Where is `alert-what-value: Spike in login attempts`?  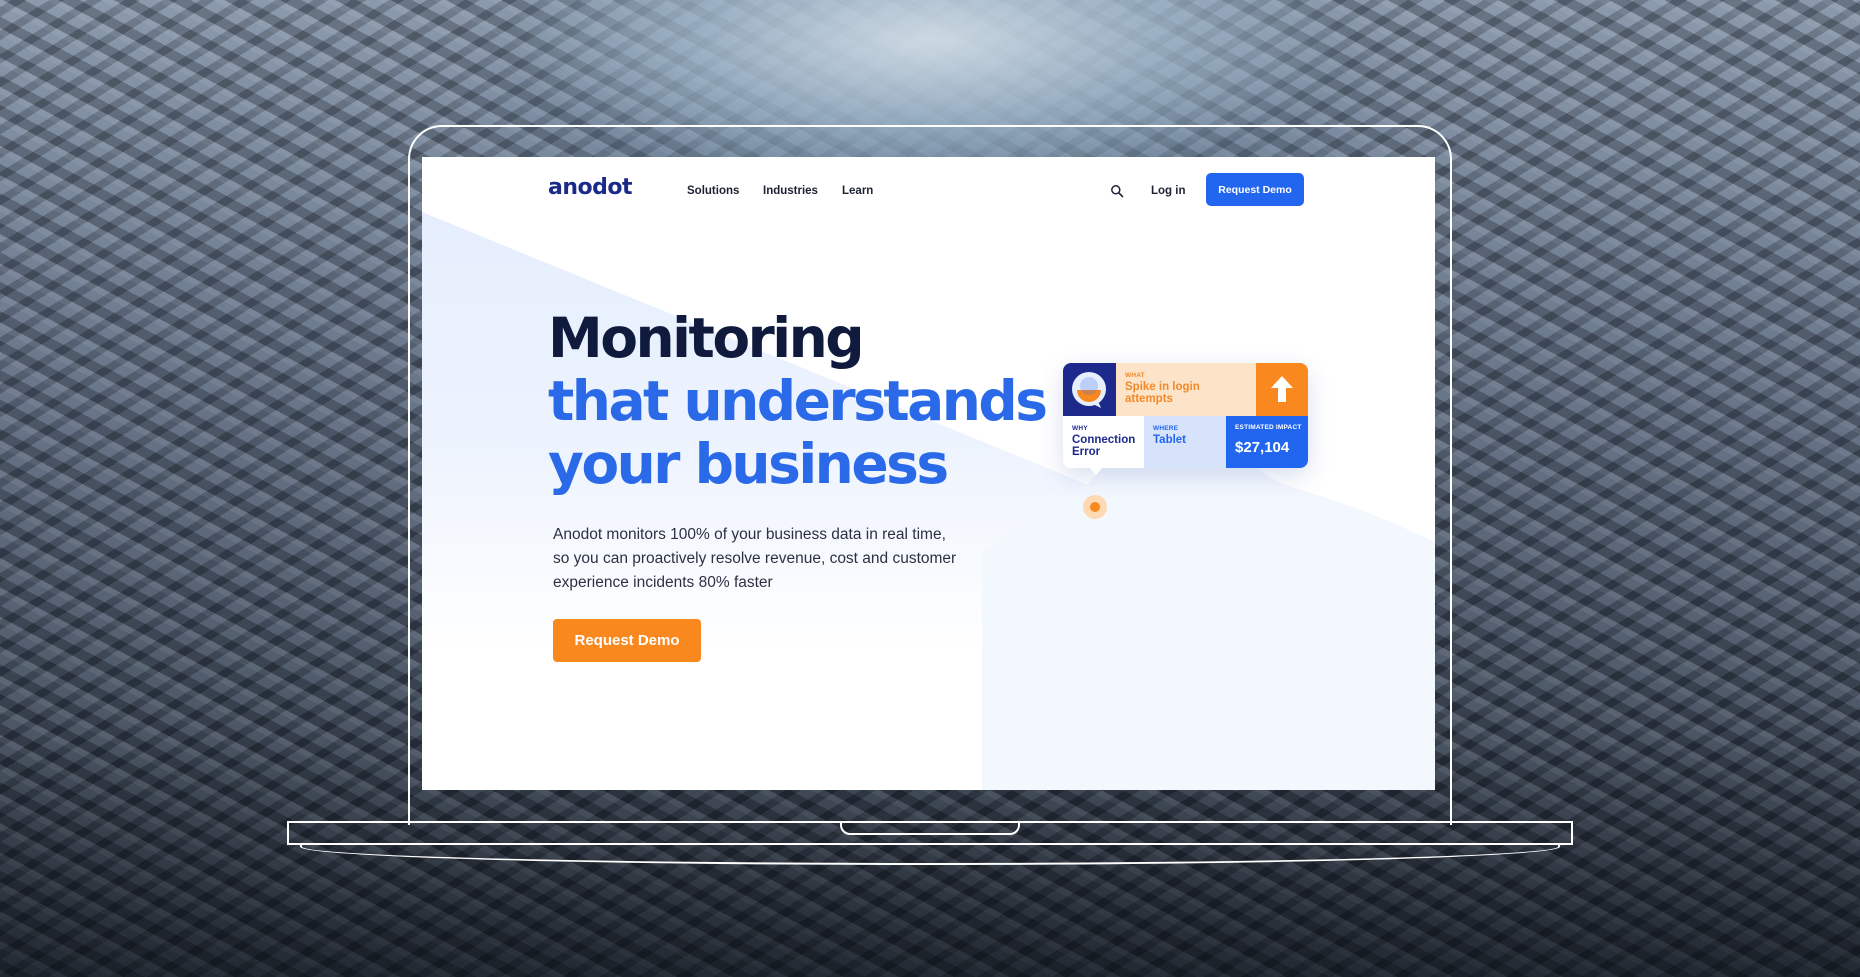 alert-what-value: Spike in login attempts is located at coordinates (1162, 393).